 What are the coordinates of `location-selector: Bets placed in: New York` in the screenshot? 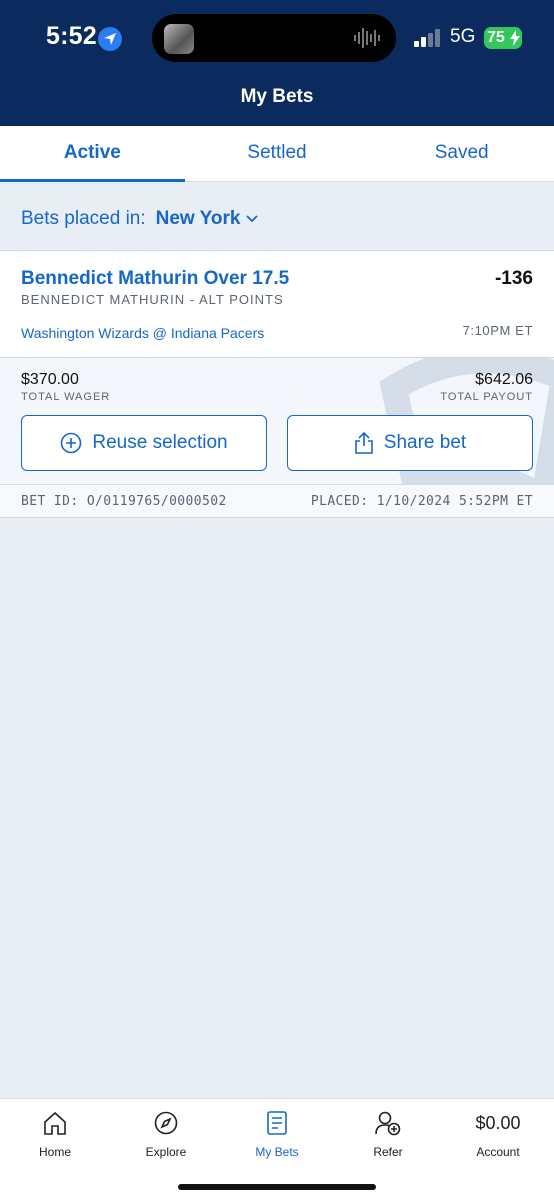 It's located at (140, 219).